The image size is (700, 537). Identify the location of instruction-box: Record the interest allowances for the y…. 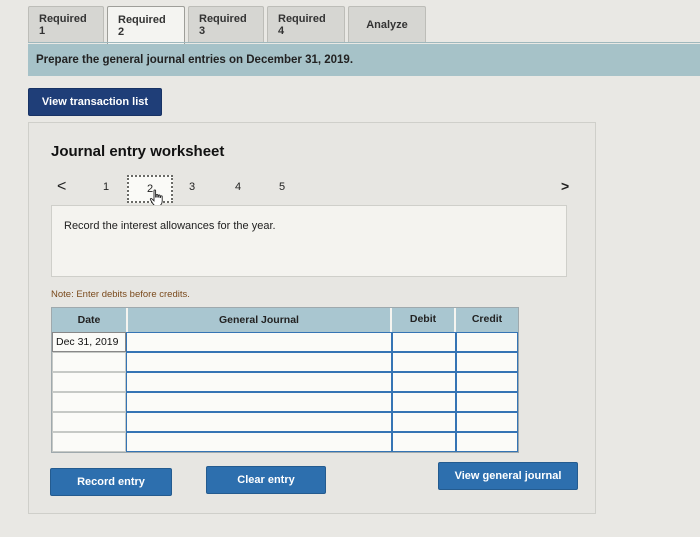
(309, 241).